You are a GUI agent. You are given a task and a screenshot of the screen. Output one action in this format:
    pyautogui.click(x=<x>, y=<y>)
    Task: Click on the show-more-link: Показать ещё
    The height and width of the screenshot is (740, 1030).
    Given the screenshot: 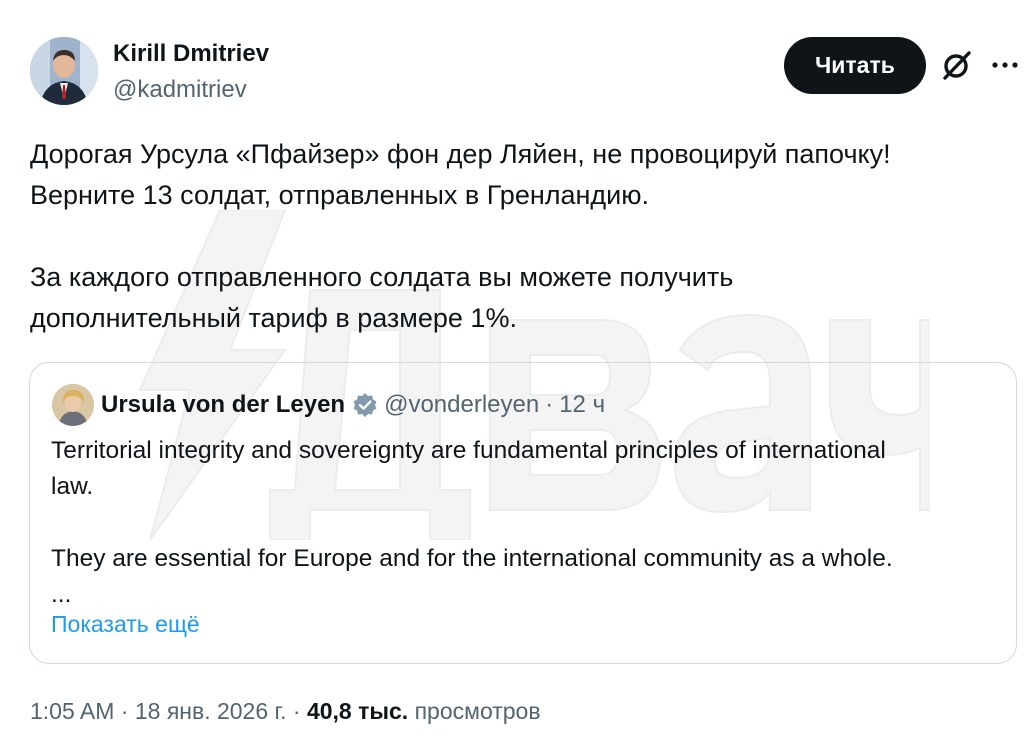 What is the action you would take?
    pyautogui.click(x=125, y=624)
    